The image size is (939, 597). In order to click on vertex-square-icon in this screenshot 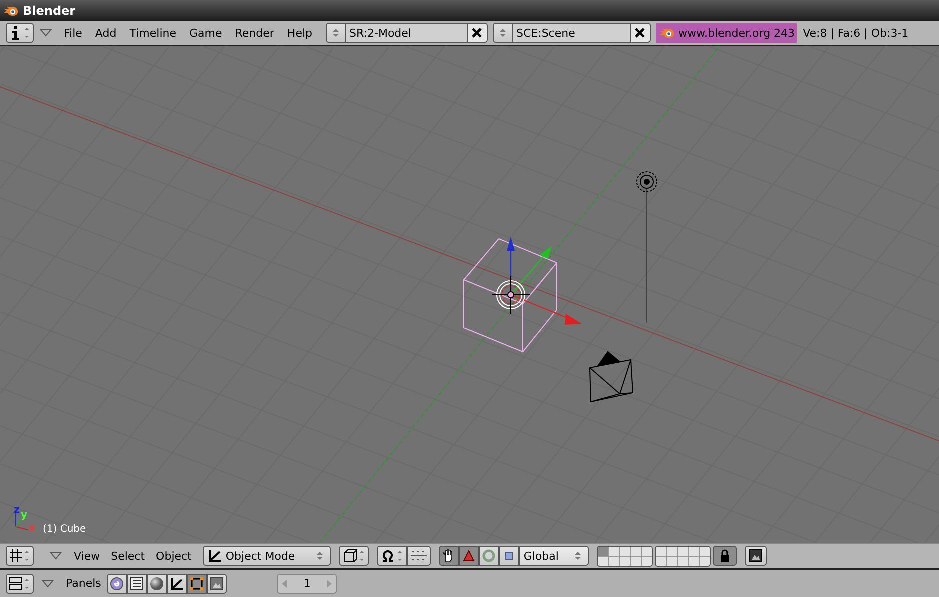, I will do `click(197, 583)`.